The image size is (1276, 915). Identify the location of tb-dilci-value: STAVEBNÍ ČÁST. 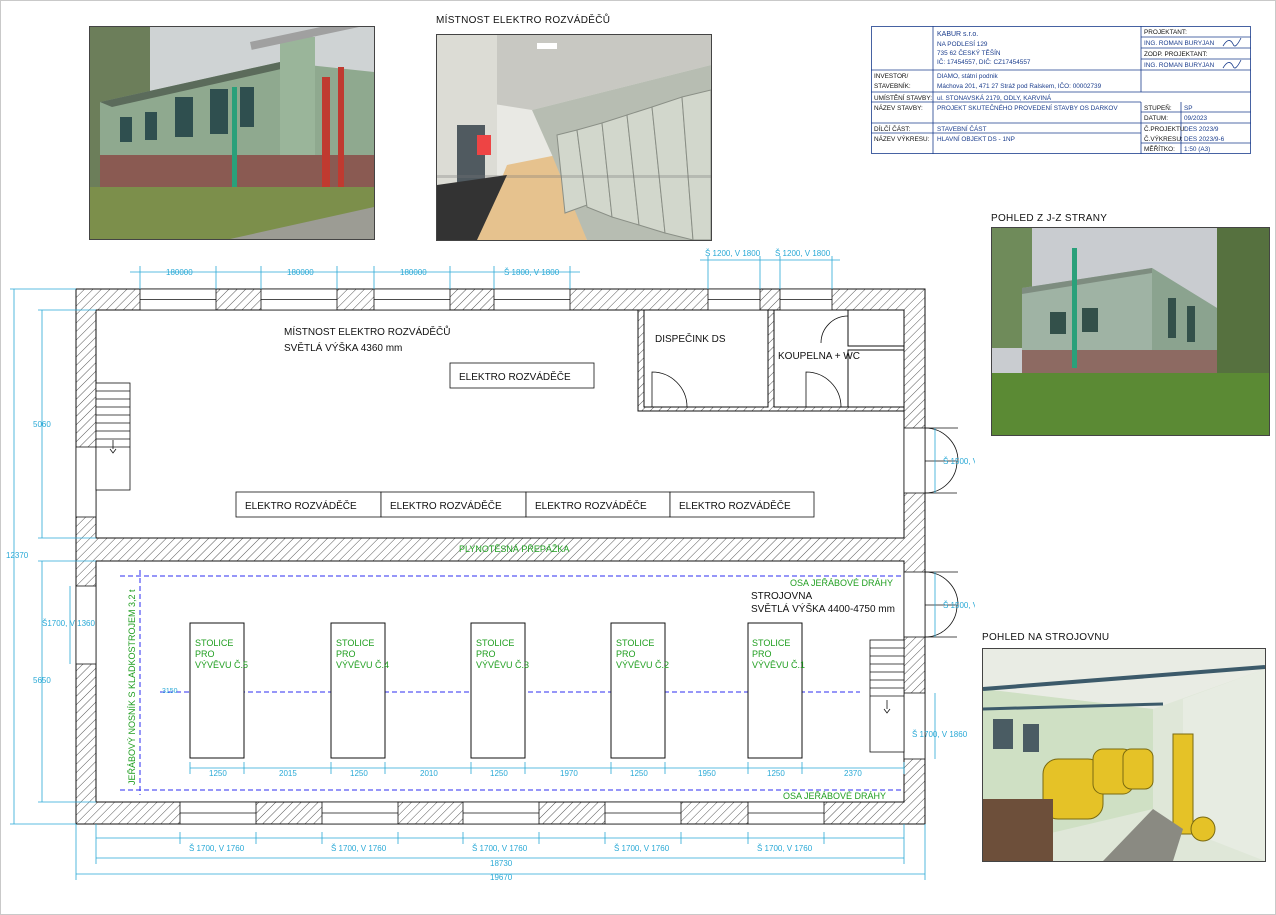
(962, 128).